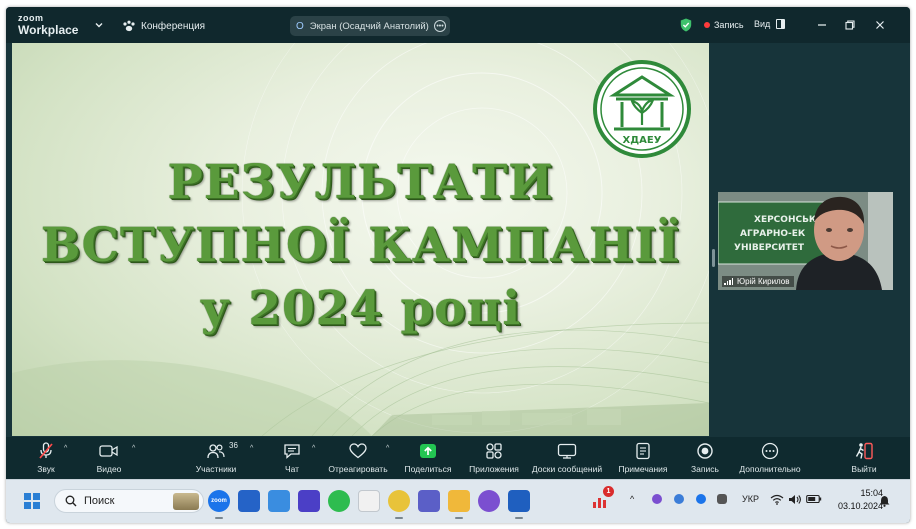 The height and width of the screenshot is (529, 916). I want to click on notes-label: Примечания, so click(643, 469).